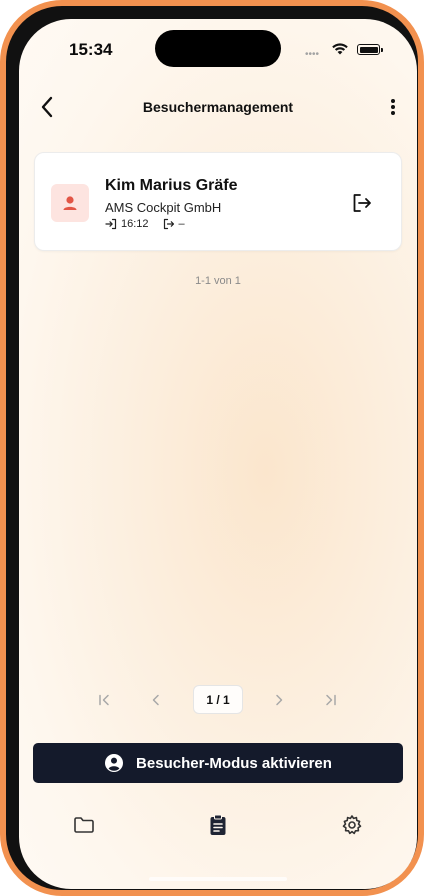 The height and width of the screenshot is (896, 424). What do you see at coordinates (152, 224) in the screenshot?
I see `visitor-times: 16:12 –` at bounding box center [152, 224].